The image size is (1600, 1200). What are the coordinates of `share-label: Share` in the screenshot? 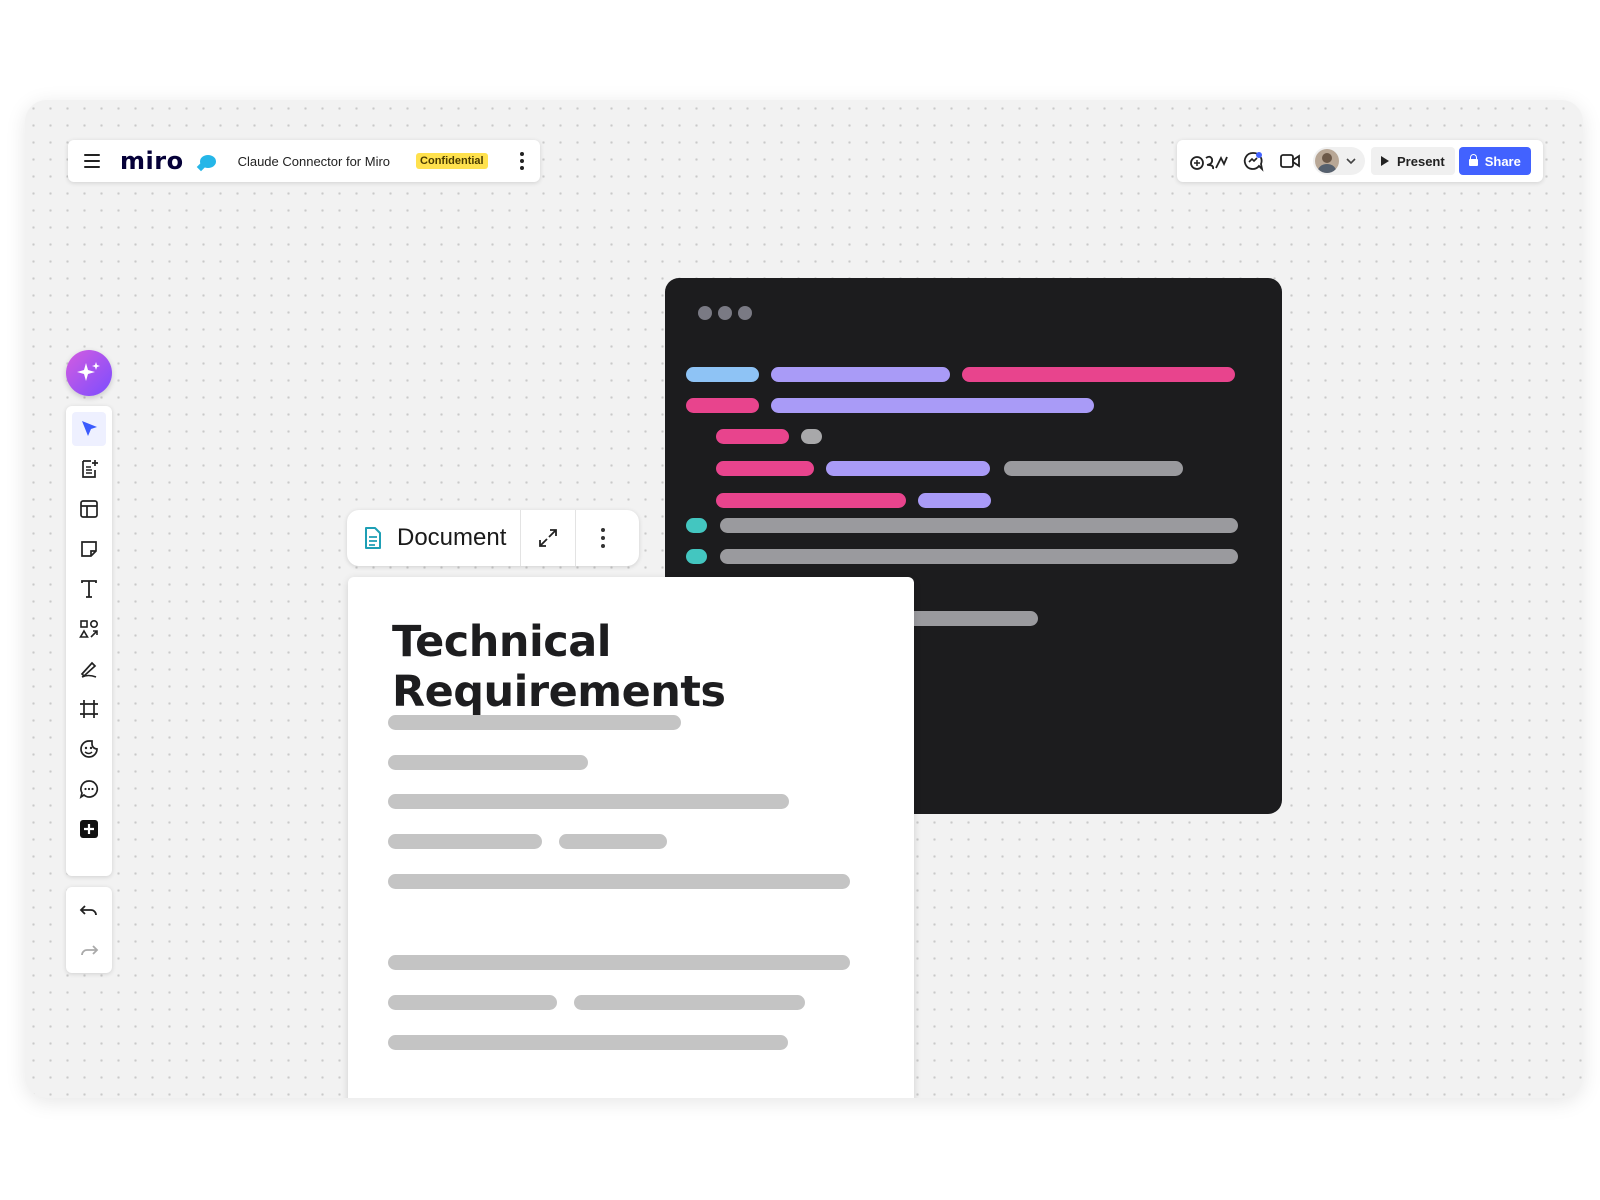 It's located at (1502, 161).